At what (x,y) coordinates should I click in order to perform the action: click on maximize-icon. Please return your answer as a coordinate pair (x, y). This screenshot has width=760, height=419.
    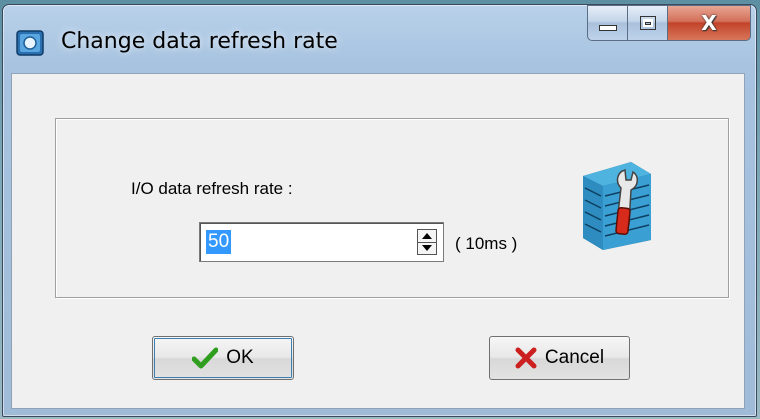
    Looking at the image, I should click on (647, 23).